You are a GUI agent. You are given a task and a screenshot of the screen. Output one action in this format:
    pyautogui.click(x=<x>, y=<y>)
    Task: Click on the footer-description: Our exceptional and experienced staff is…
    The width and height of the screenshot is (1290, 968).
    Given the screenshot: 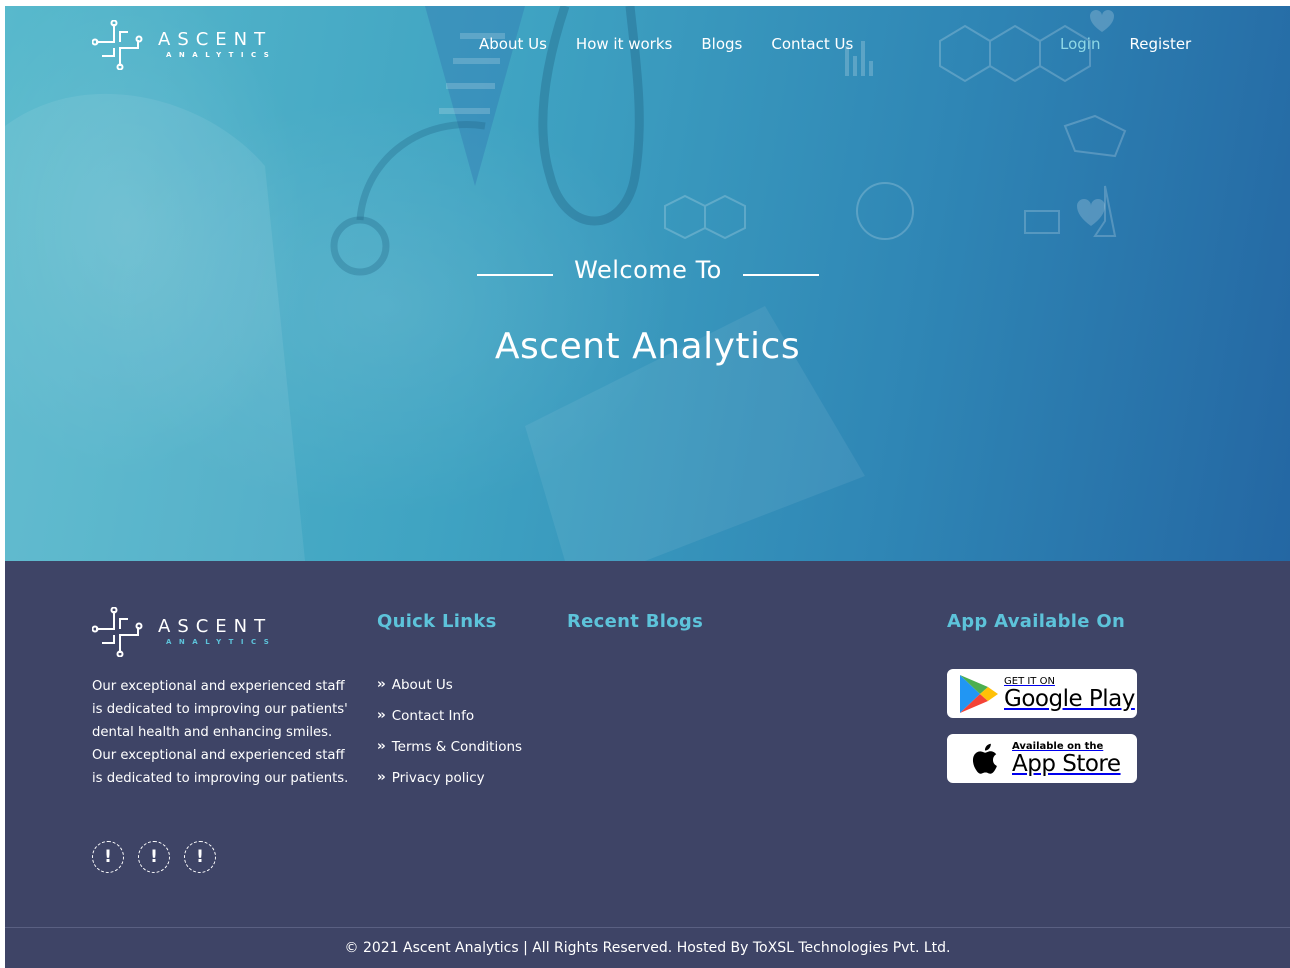 What is the action you would take?
    pyautogui.click(x=220, y=732)
    